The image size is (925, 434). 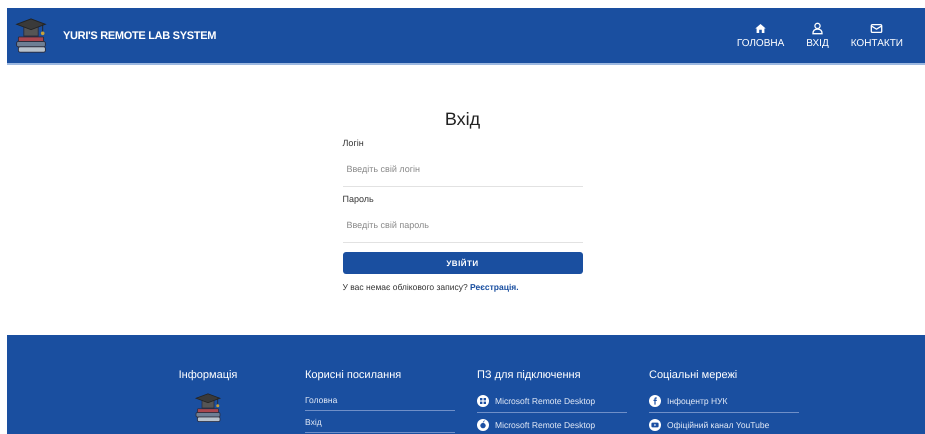 What do you see at coordinates (724, 425) in the screenshot?
I see `footer-link: Офіційний канал YouTube` at bounding box center [724, 425].